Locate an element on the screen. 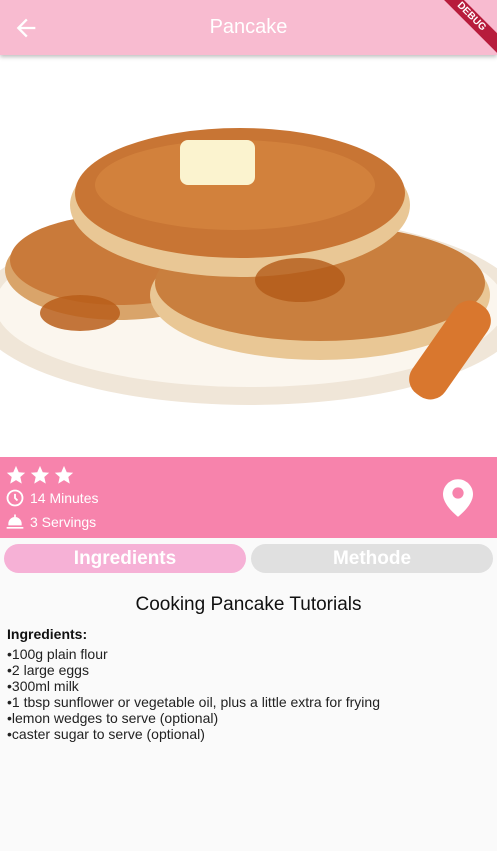  location-pin-icon is located at coordinates (458, 498).